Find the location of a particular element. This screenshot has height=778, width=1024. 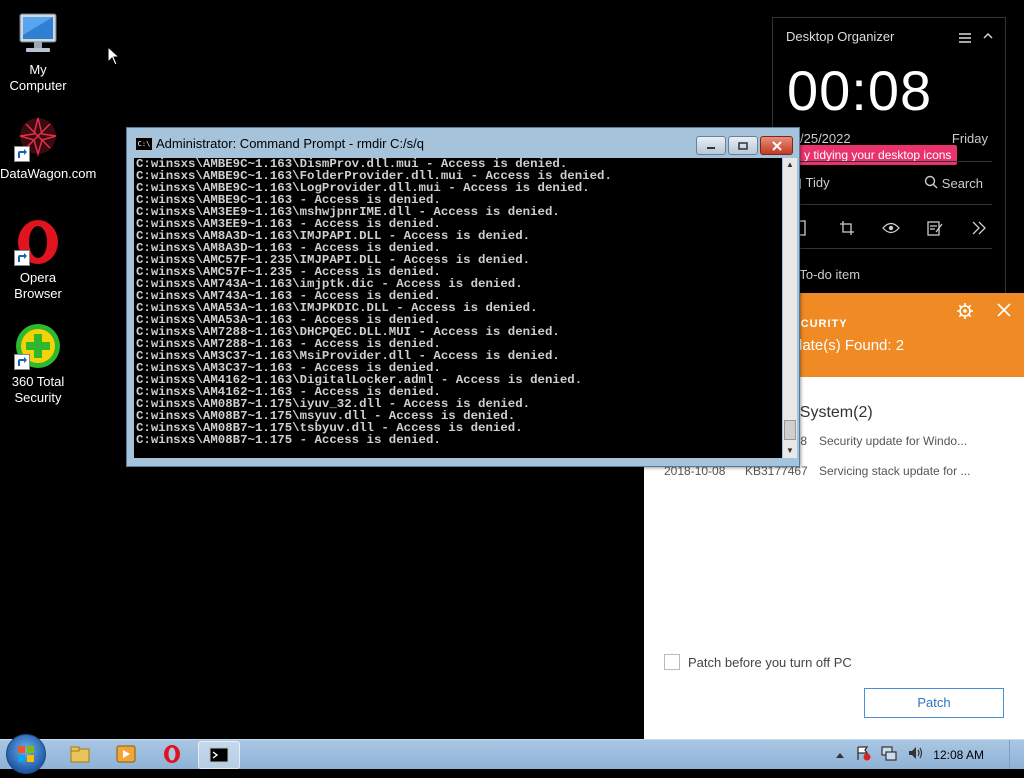

organizer-toolbar is located at coordinates (891, 228).